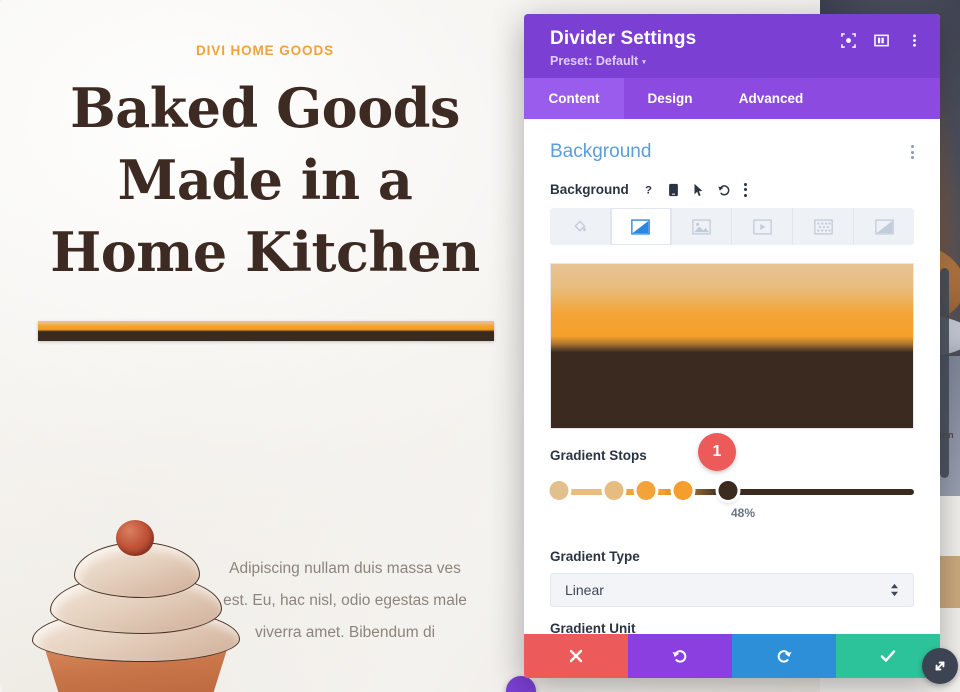 The image size is (960, 692). What do you see at coordinates (594, 61) in the screenshot?
I see `preset-label: Preset: Default` at bounding box center [594, 61].